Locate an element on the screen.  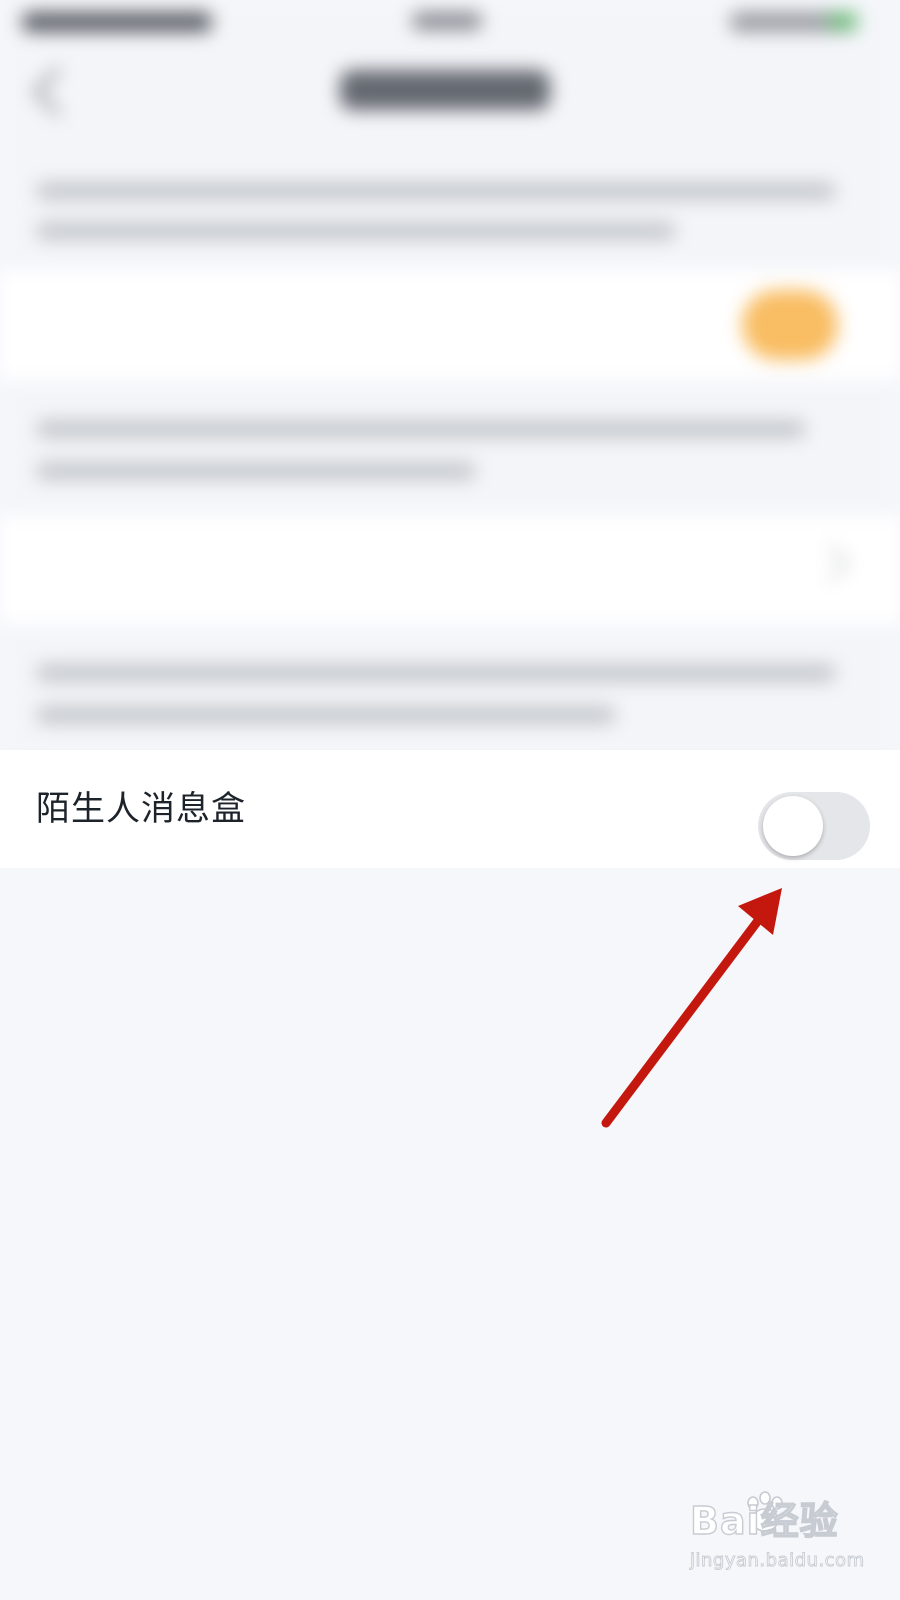
setting-row-blurred is located at coordinates (450, 570).